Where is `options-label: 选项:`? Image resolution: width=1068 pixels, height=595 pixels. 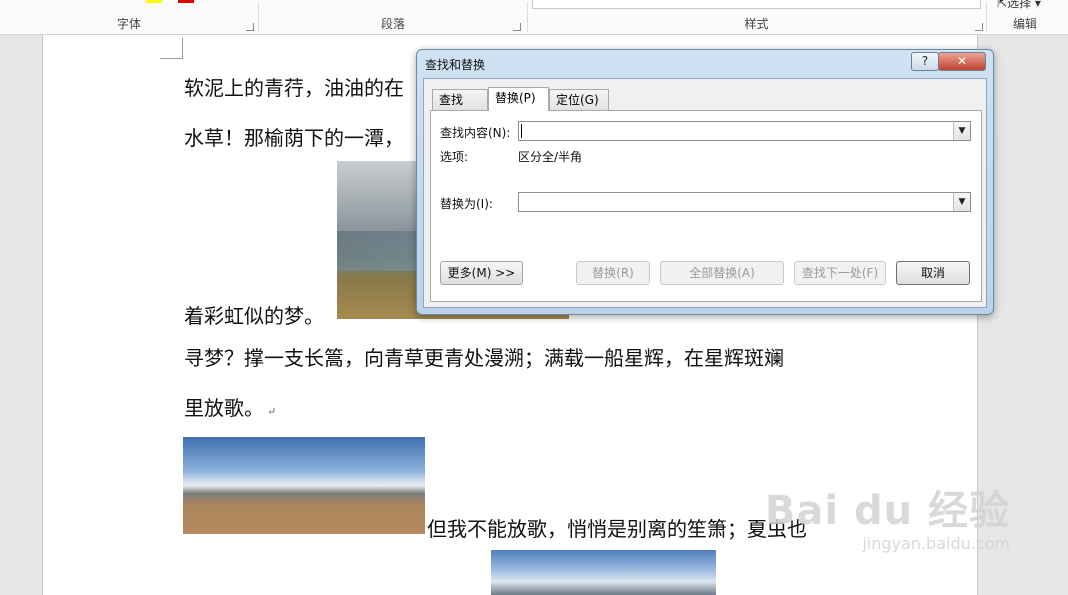 options-label: 选项: is located at coordinates (454, 157).